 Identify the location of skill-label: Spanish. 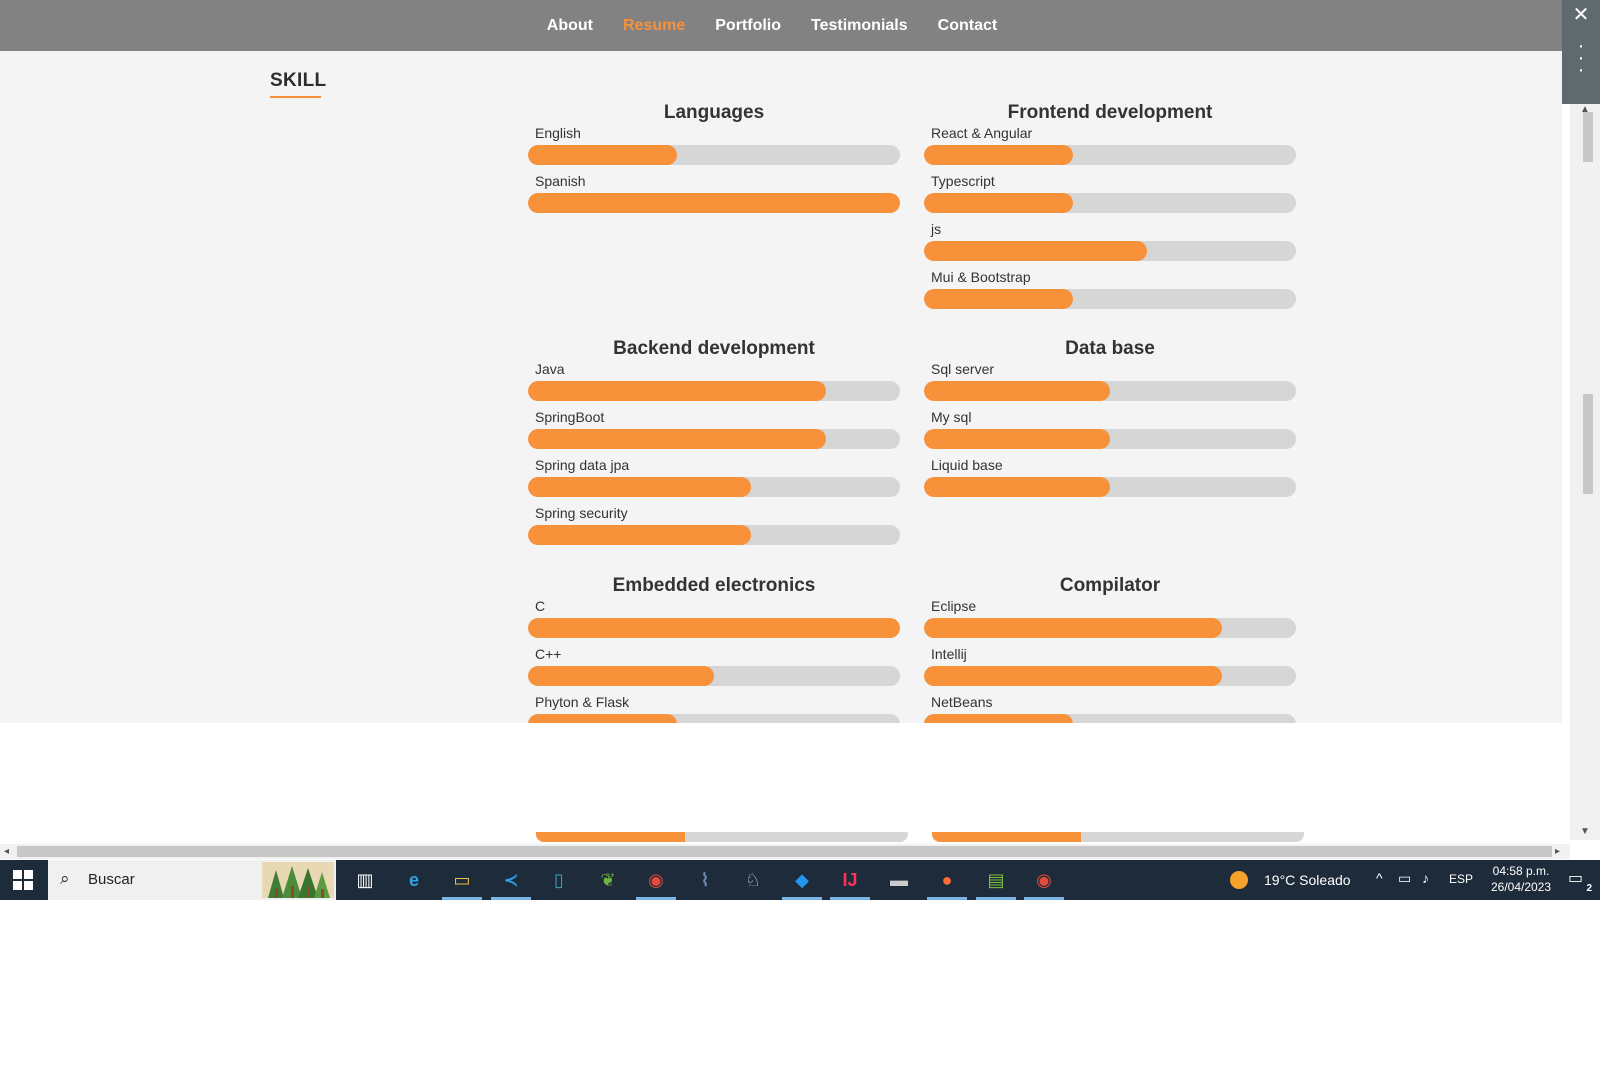
(560, 181).